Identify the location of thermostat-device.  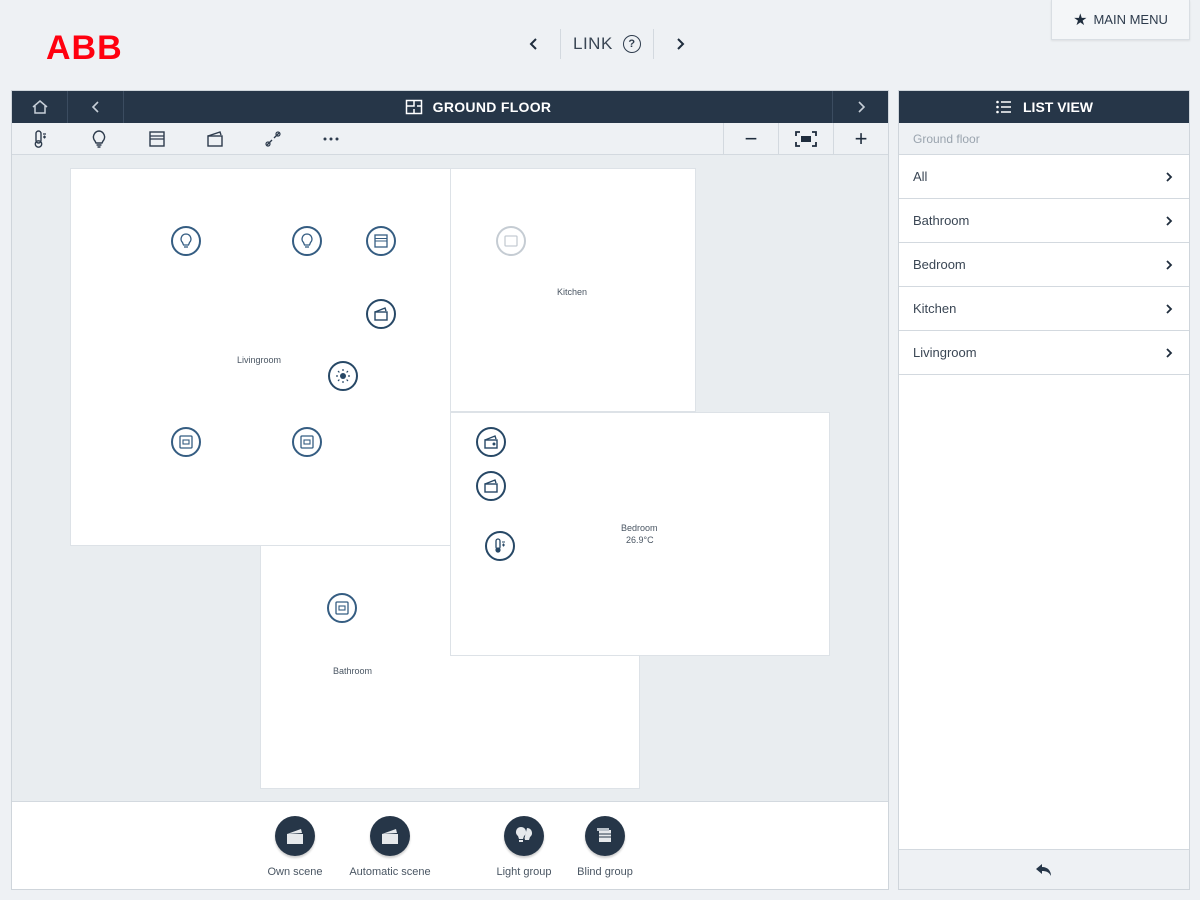
(500, 546).